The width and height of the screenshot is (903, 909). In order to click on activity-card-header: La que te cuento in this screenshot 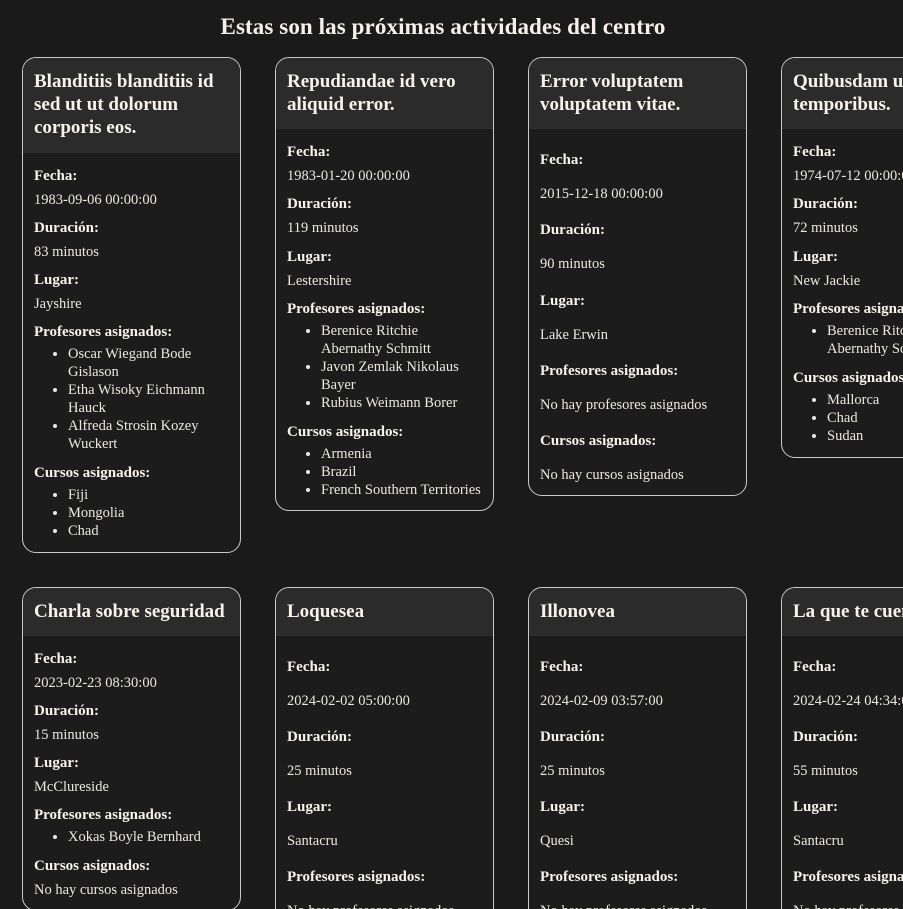, I will do `click(842, 611)`.